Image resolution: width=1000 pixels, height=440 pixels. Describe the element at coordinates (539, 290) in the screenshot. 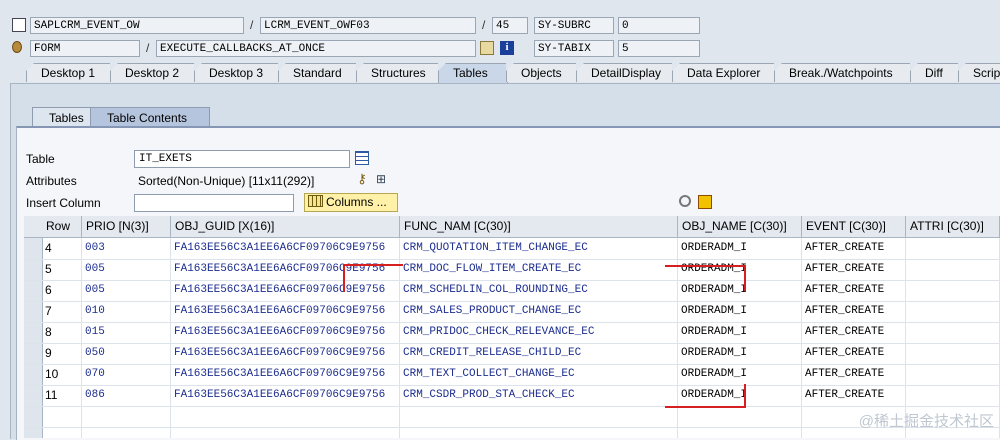

I see `cell-func-nam: CRM_SCHEDLIN_COL_ROUNDING_EC` at that location.